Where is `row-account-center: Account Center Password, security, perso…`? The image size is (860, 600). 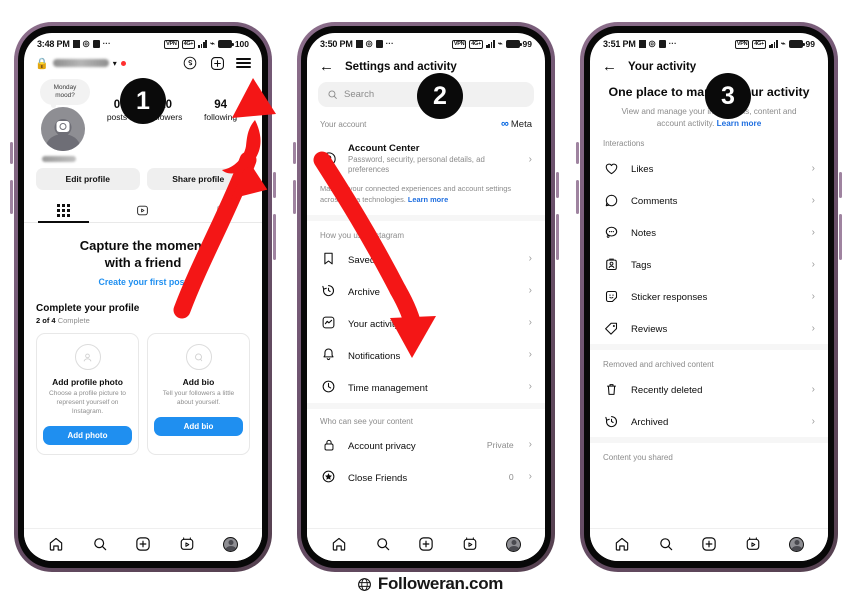
row-account-center: Account Center Password, security, perso… is located at coordinates (426, 159).